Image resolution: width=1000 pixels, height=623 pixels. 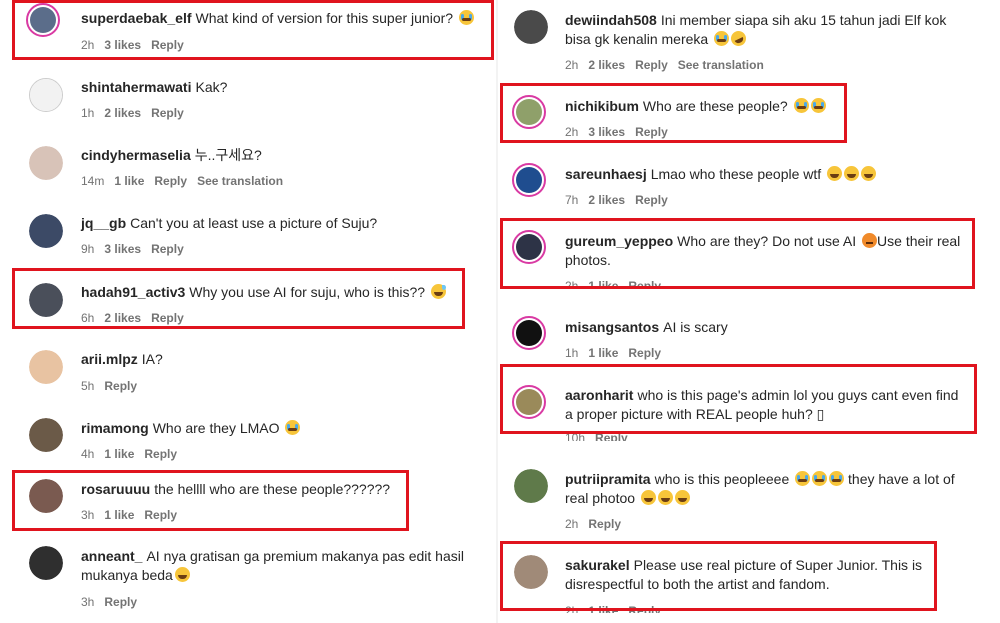 I want to click on comment-meta: 1h 1 like Reply, so click(x=618, y=353).